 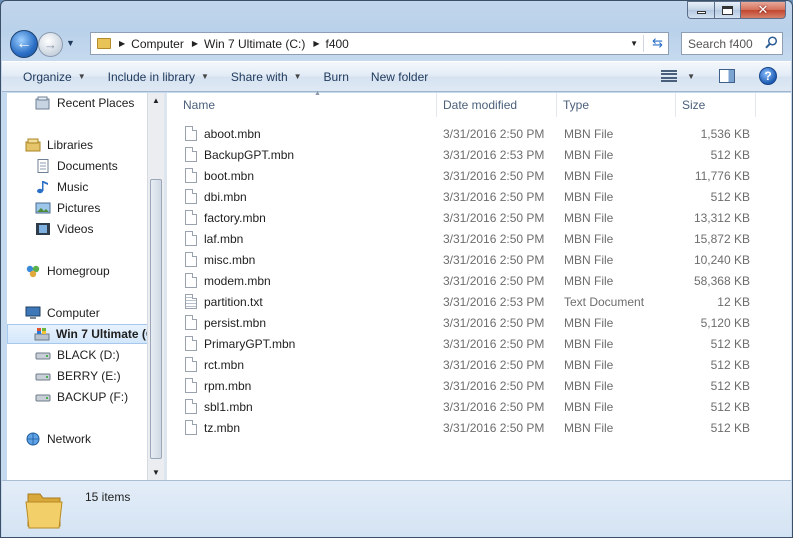 What do you see at coordinates (69, 439) in the screenshot?
I see `nav-label: Network` at bounding box center [69, 439].